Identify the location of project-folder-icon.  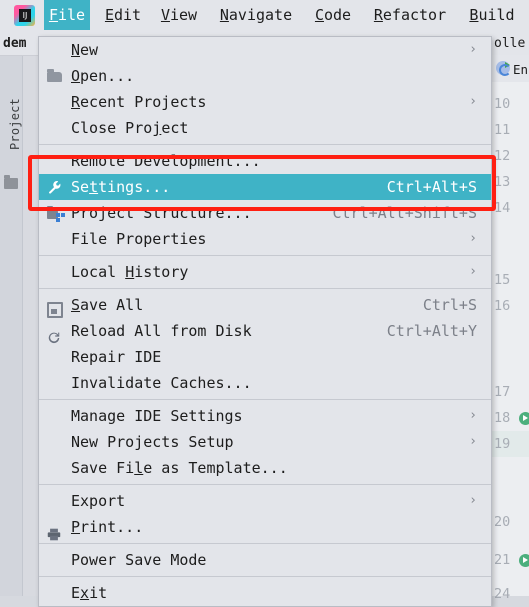
(11, 182).